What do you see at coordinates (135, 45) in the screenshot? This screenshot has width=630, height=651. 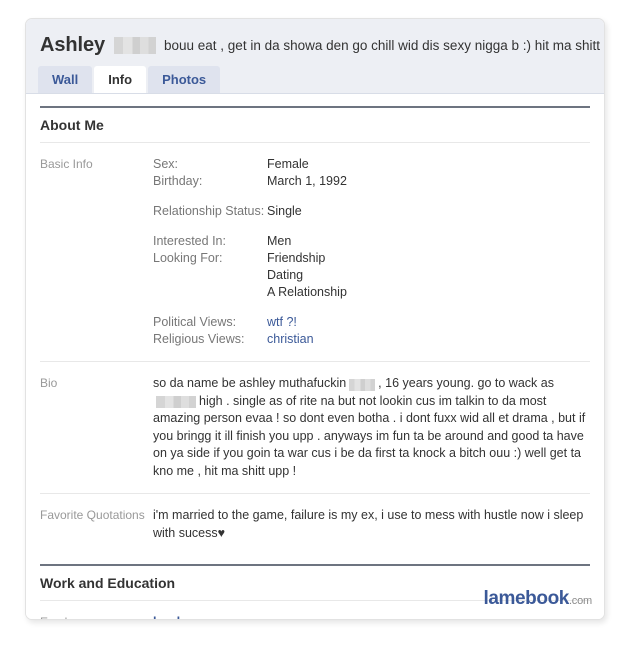 I see `redaction-block-name` at bounding box center [135, 45].